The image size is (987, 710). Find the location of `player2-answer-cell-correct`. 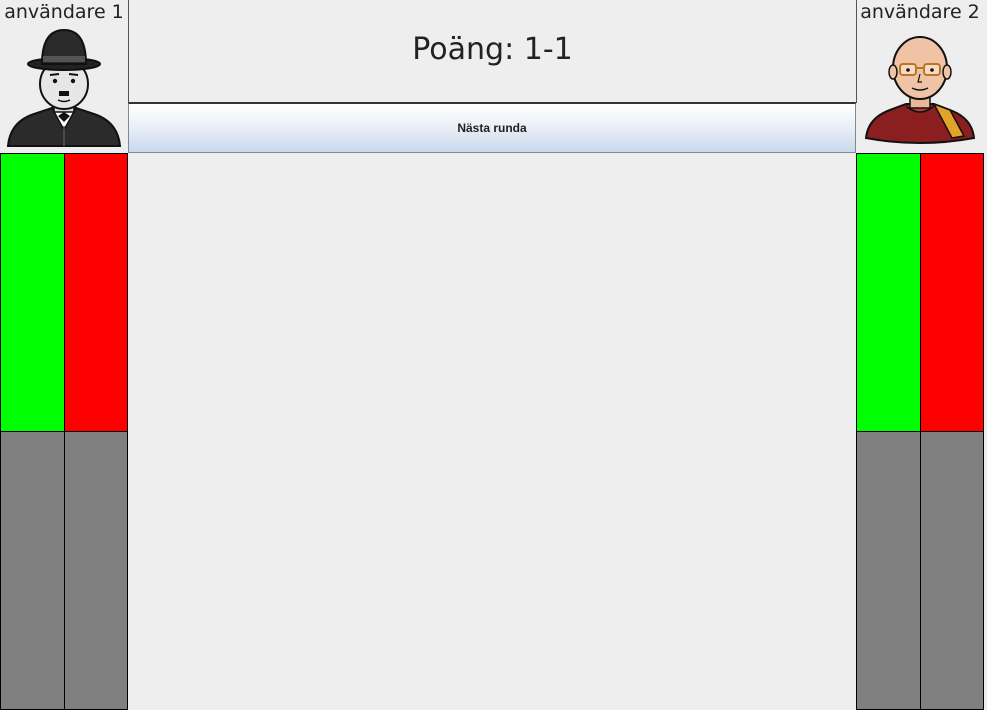

player2-answer-cell-correct is located at coordinates (888, 292).